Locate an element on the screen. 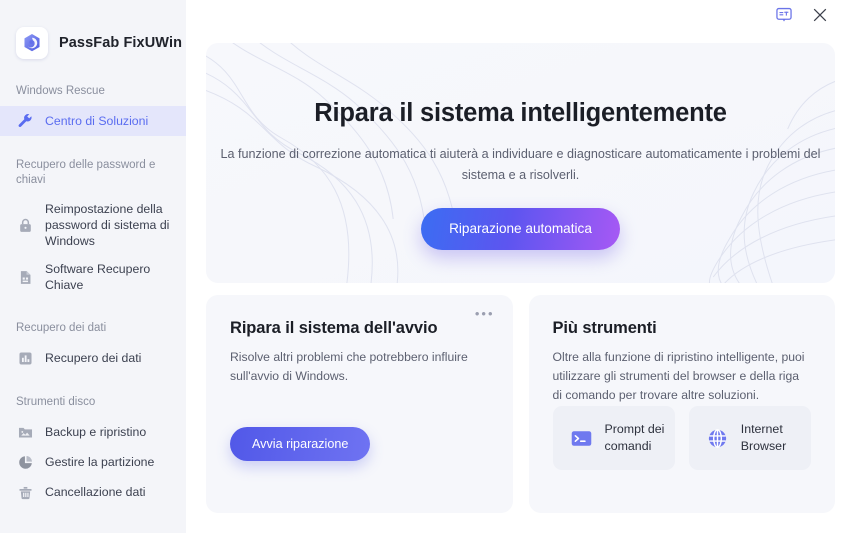  sidebar-item-label: Recupero dei dati is located at coordinates (93, 358).